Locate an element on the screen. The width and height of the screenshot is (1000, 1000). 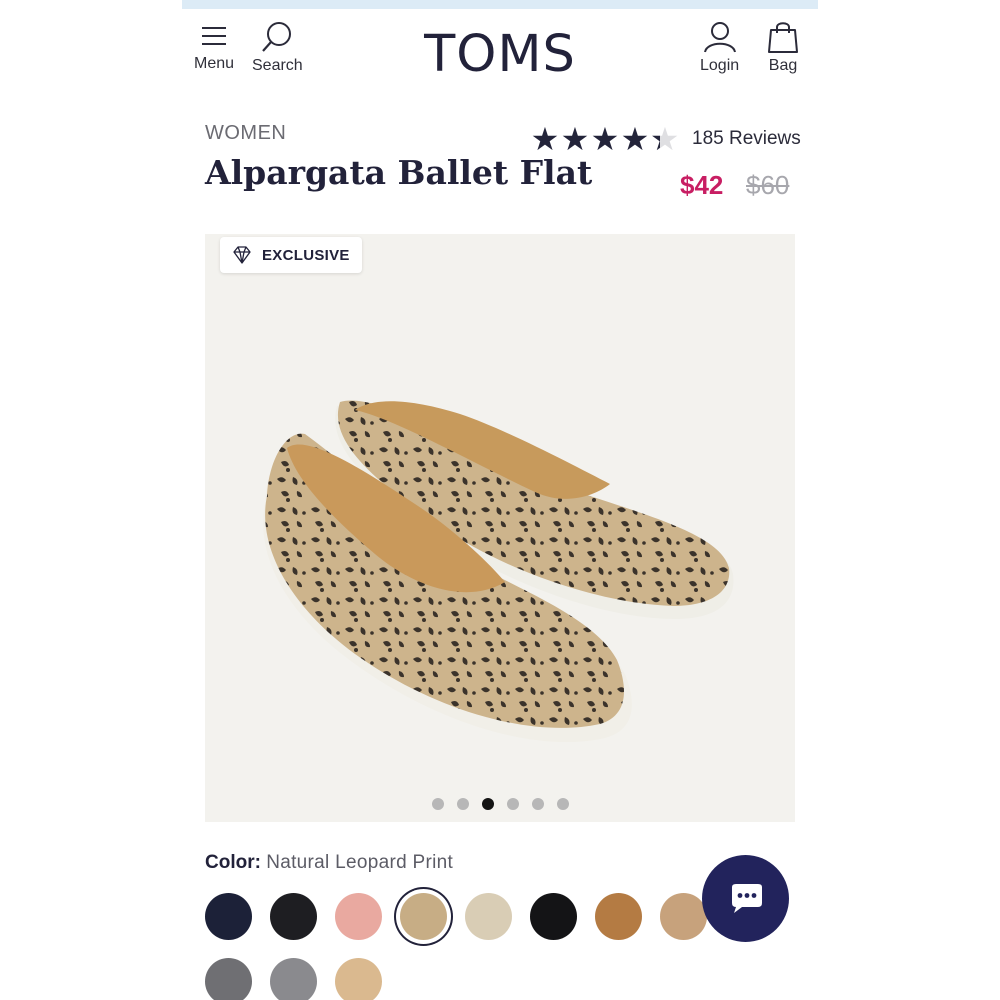
original-price: $60 is located at coordinates (768, 185).